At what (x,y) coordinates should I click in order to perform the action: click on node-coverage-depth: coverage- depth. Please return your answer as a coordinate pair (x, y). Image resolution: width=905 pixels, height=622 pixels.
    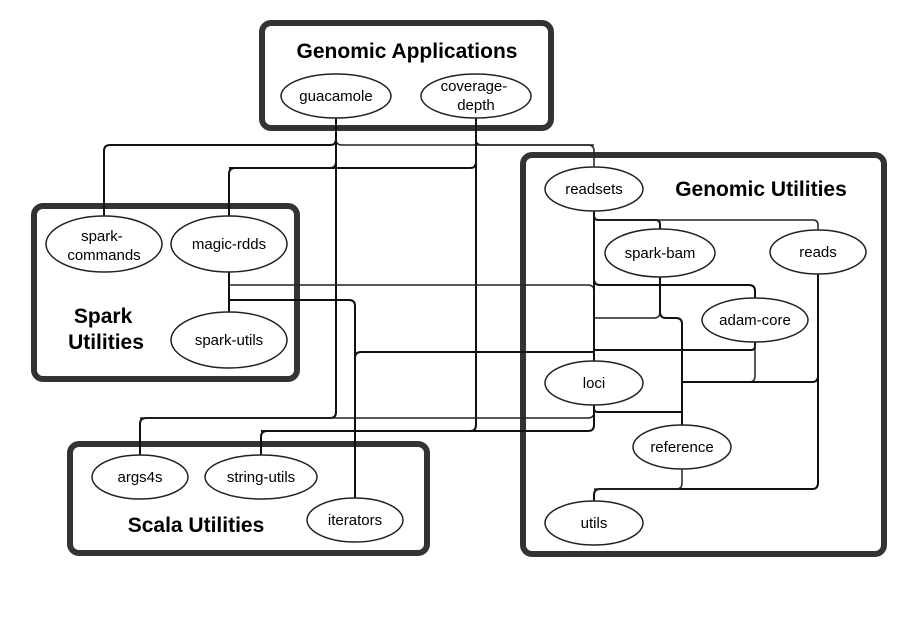
    Looking at the image, I should click on (476, 96).